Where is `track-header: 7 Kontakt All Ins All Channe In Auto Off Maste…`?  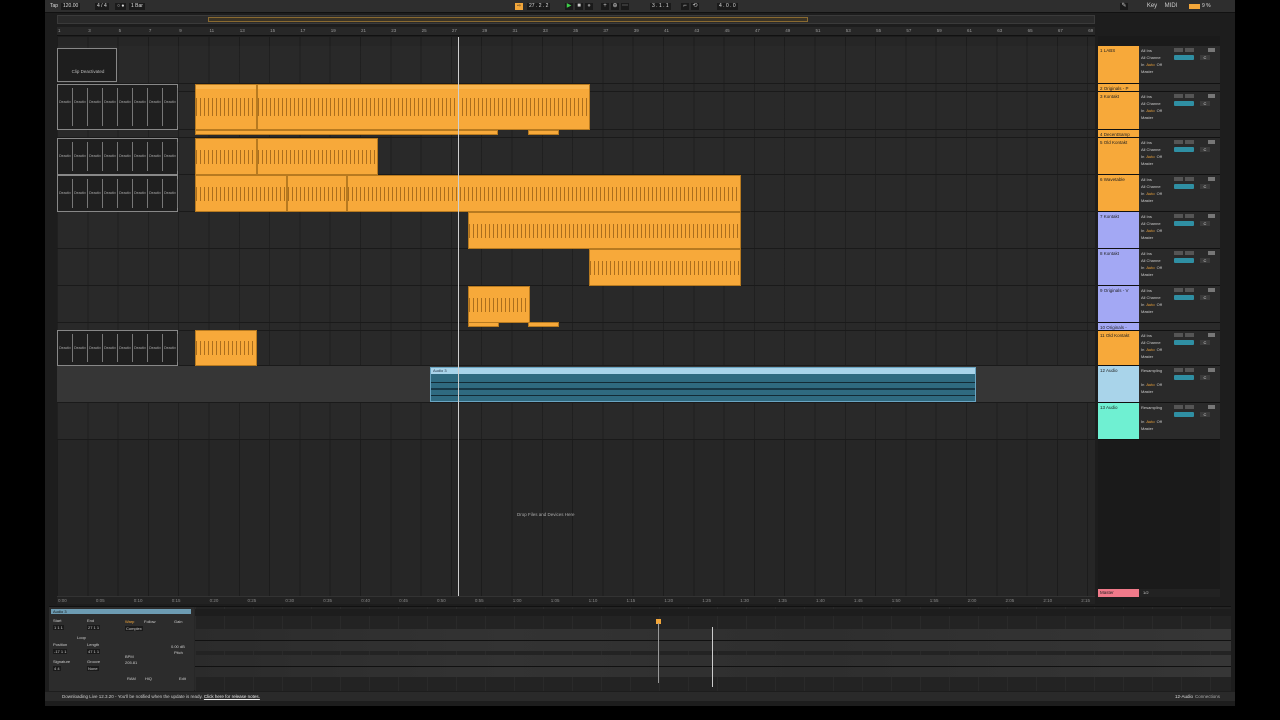
track-header: 7 Kontakt All Ins All Channe In Auto Off Maste… is located at coordinates (1159, 230).